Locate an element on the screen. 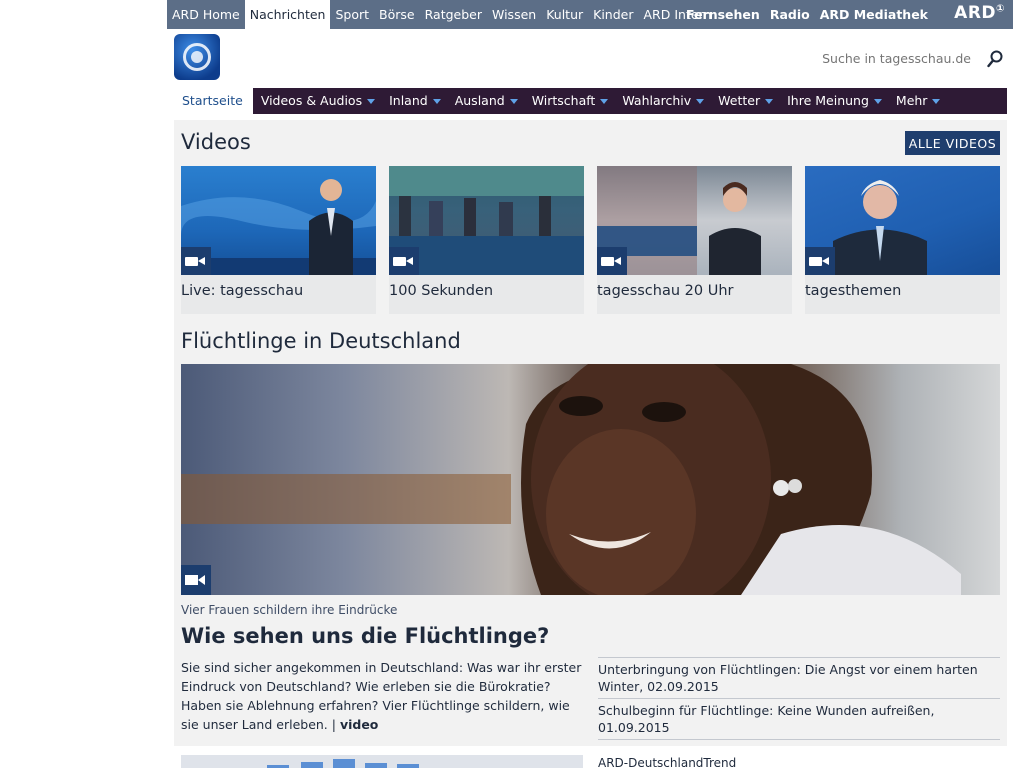 This screenshot has height=770, width=1024. feature-heading: Flüchtlinge in Deutschland is located at coordinates (321, 341).